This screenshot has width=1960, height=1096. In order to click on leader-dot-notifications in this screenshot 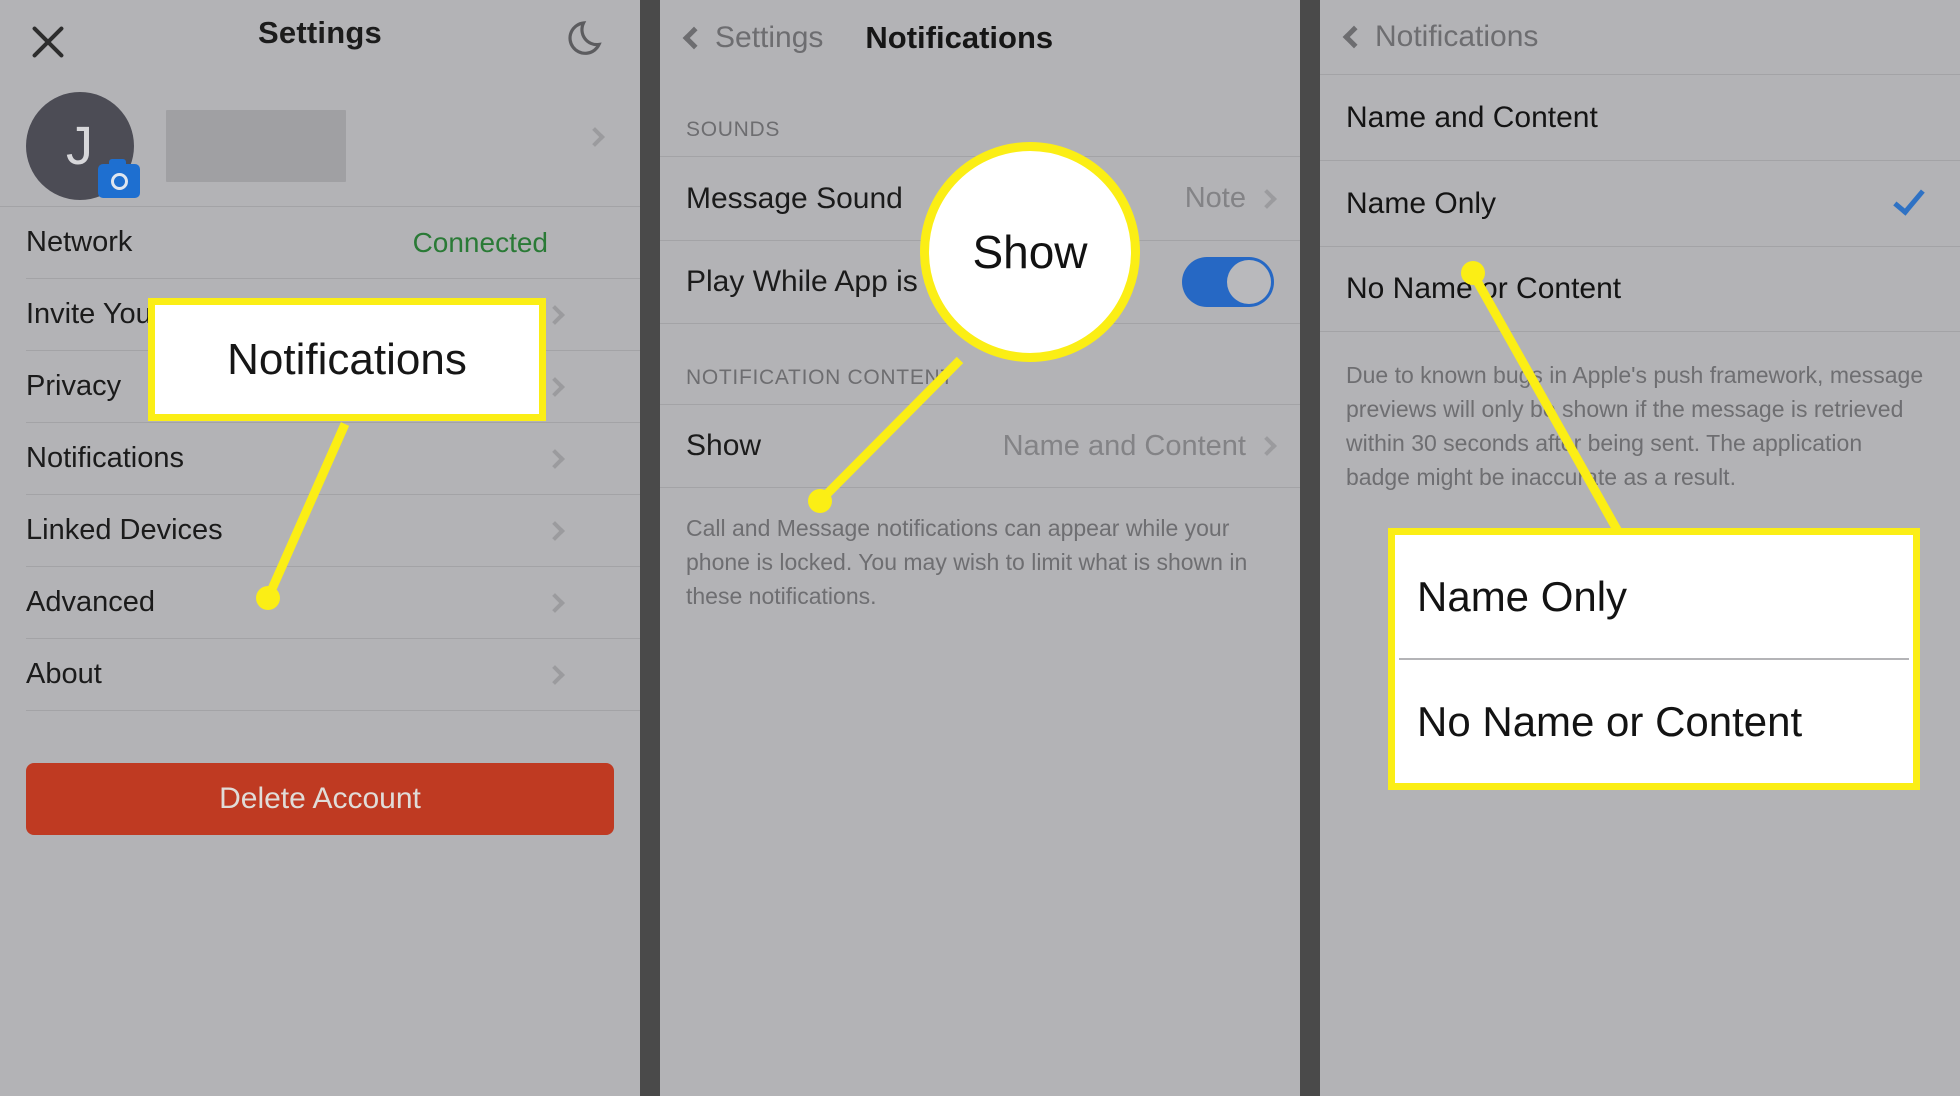, I will do `click(268, 598)`.